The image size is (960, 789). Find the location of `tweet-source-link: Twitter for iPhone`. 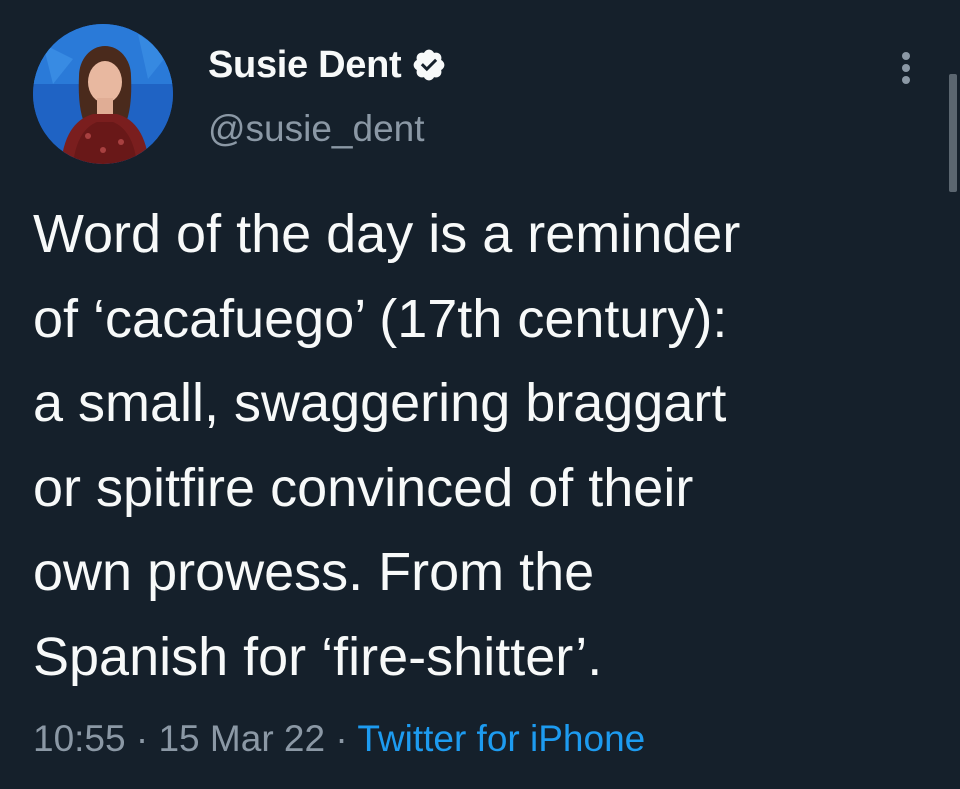

tweet-source-link: Twitter for iPhone is located at coordinates (501, 738).